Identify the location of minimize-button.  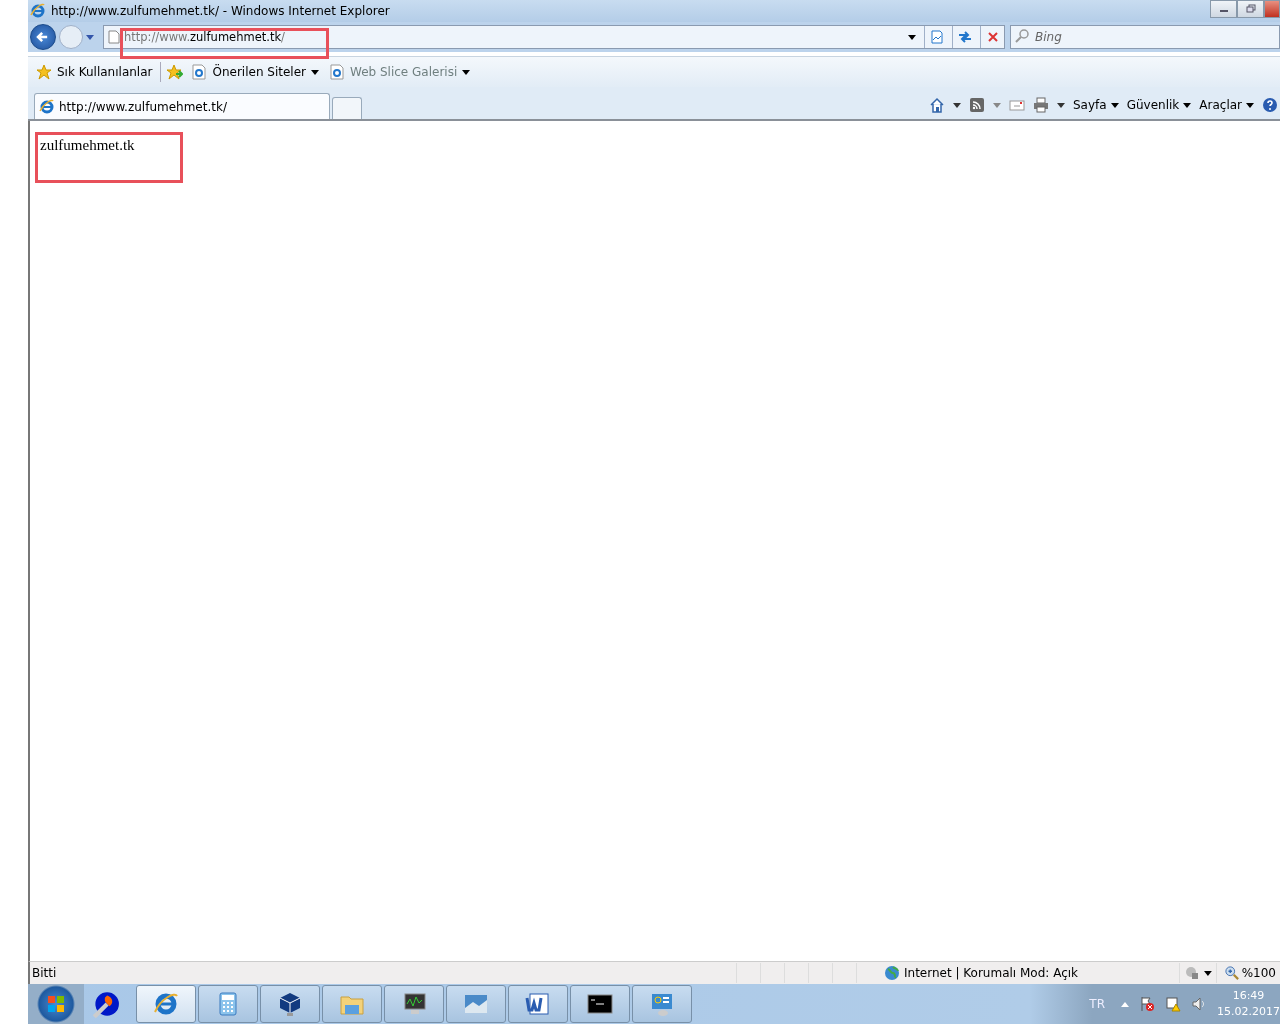
(1223, 9).